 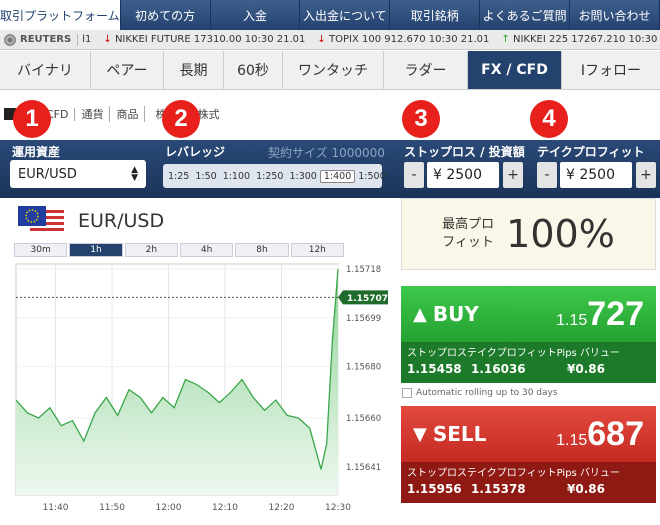 I want to click on sell-label: SELL, so click(x=459, y=434).